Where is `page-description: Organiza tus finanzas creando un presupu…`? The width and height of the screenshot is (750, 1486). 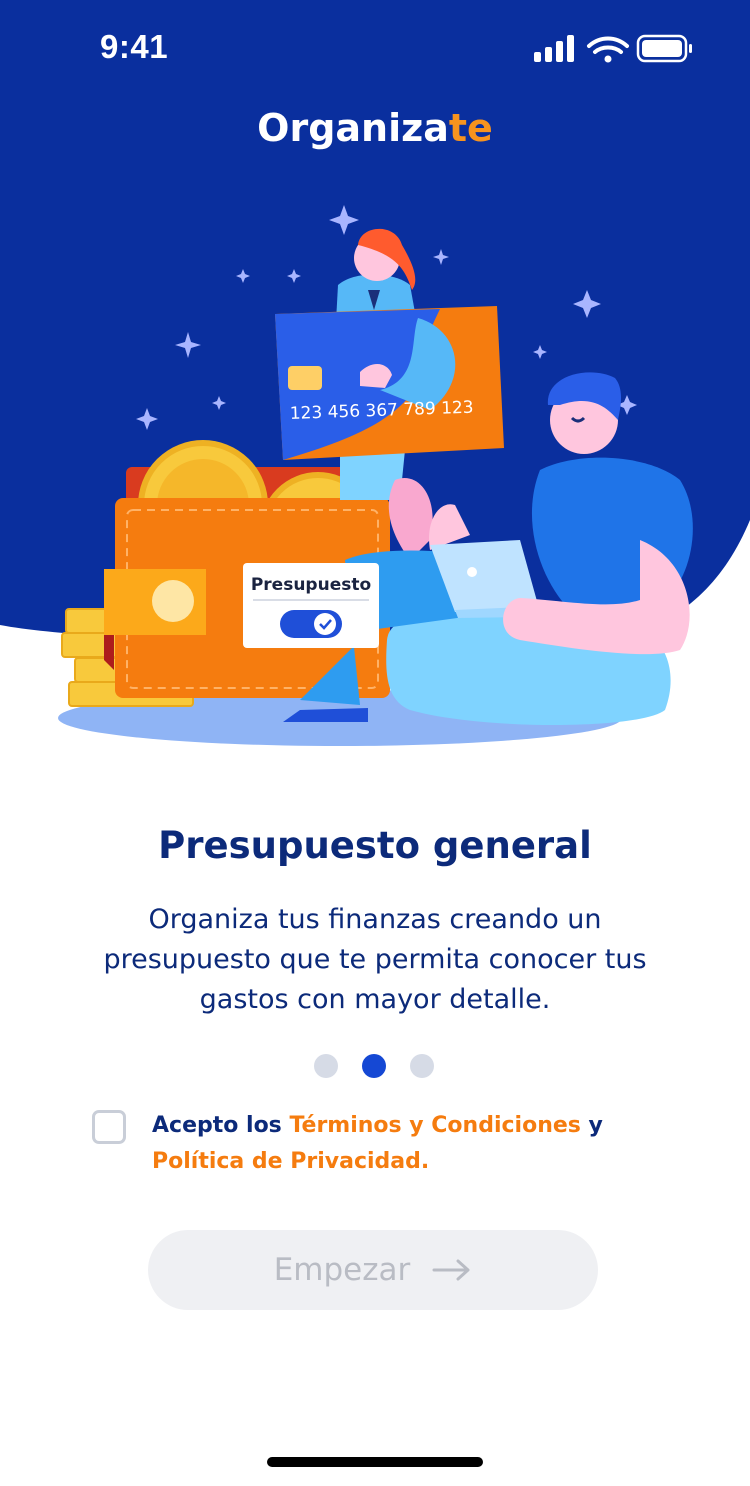
page-description: Organiza tus finanzas creando un presupu… is located at coordinates (375, 959).